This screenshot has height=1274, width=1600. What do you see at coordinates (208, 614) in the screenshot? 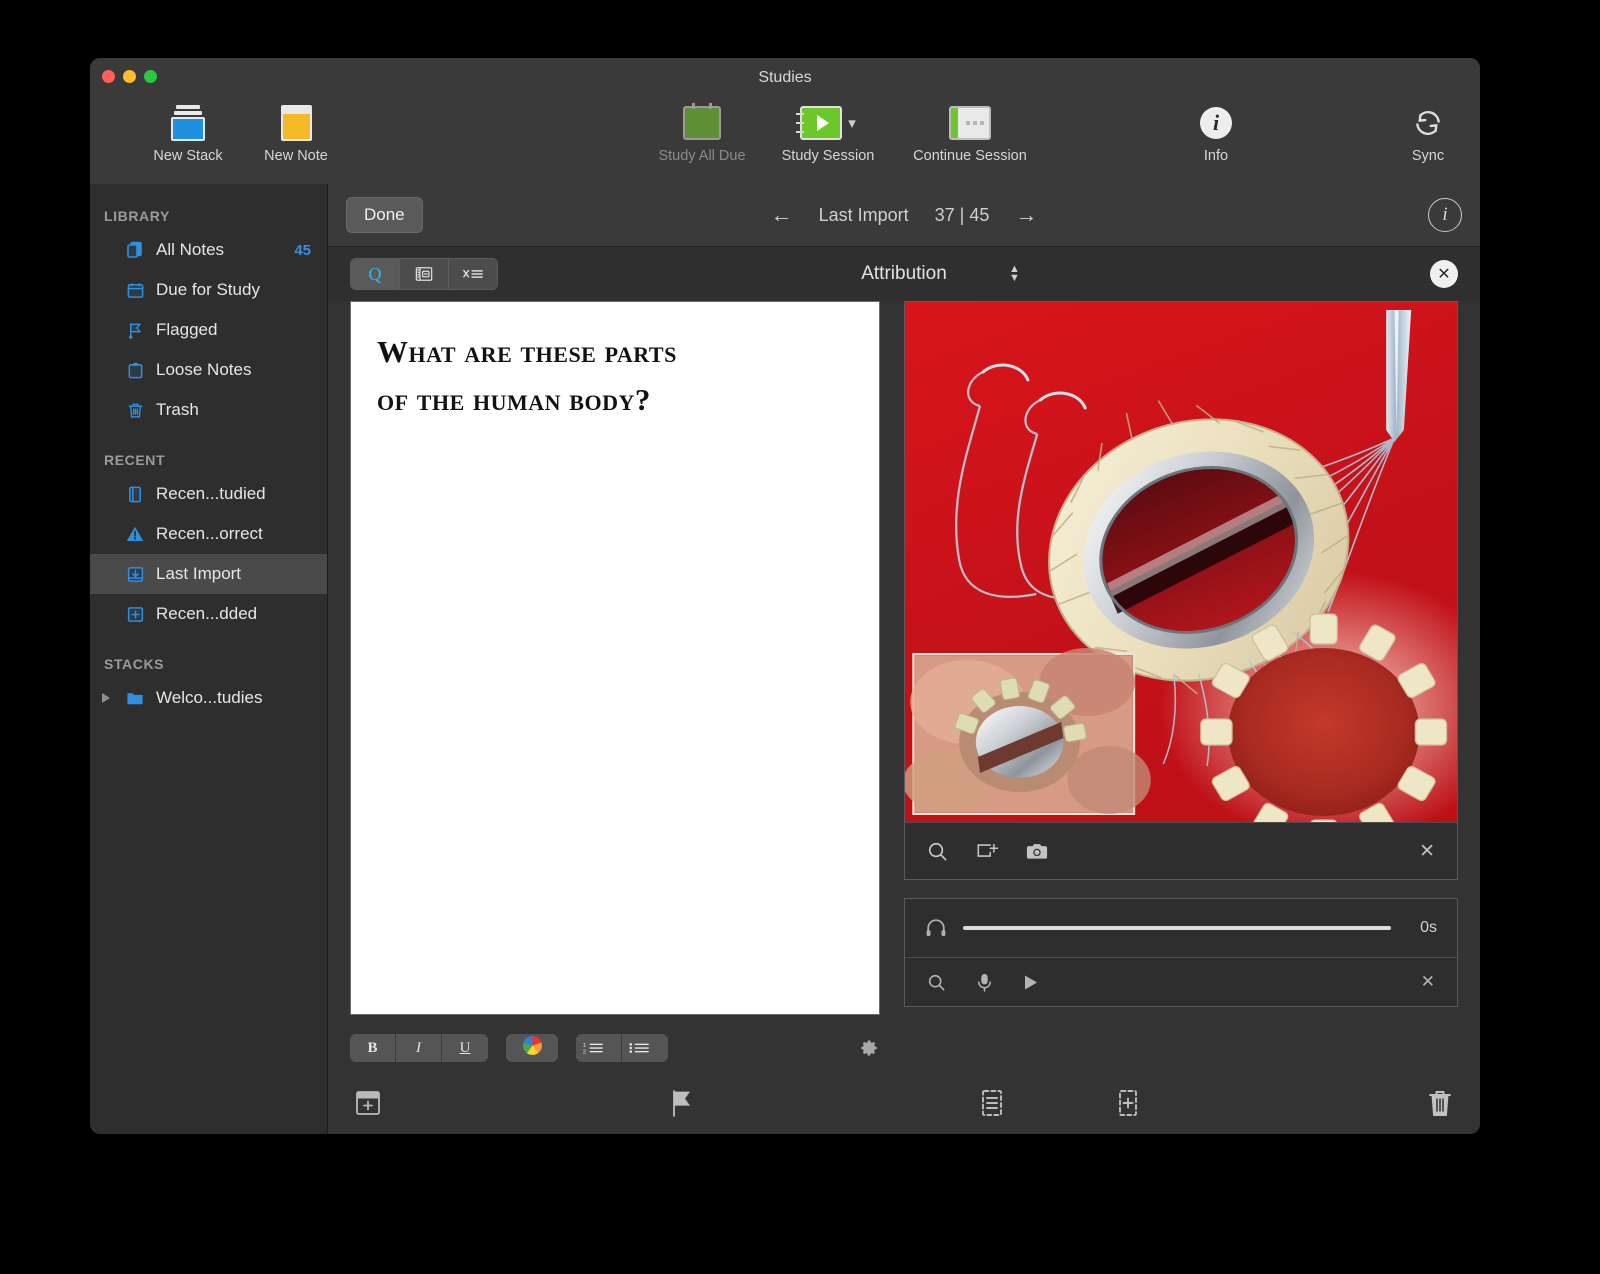
I see `sidebar-item-recently-added: Recen...dded` at bounding box center [208, 614].